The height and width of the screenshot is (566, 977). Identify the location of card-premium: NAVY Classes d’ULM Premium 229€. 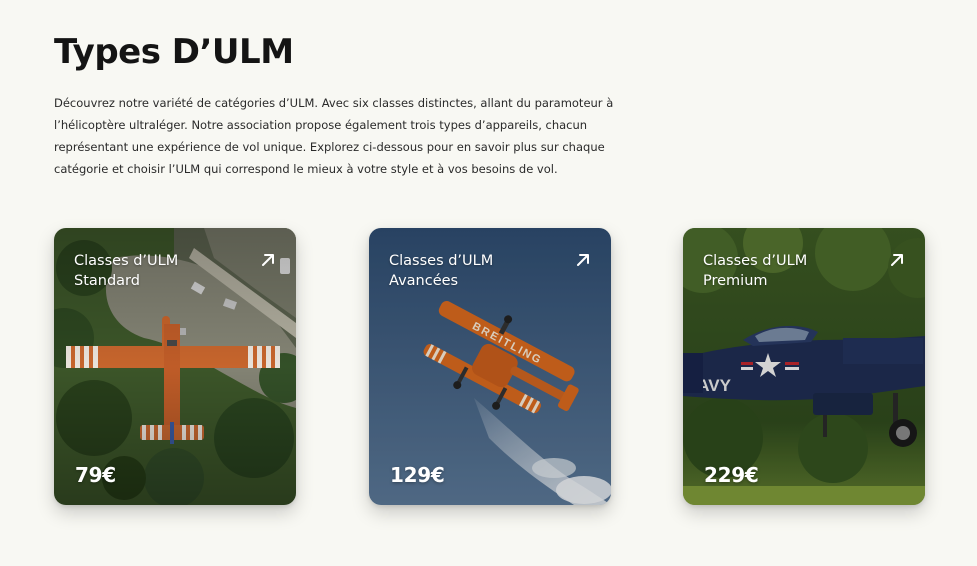
(804, 366).